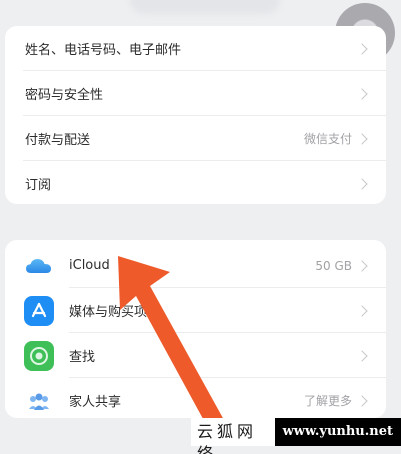 This screenshot has height=454, width=401. Describe the element at coordinates (337, 432) in the screenshot. I see `watermark-url: www.yunhu.net` at that location.